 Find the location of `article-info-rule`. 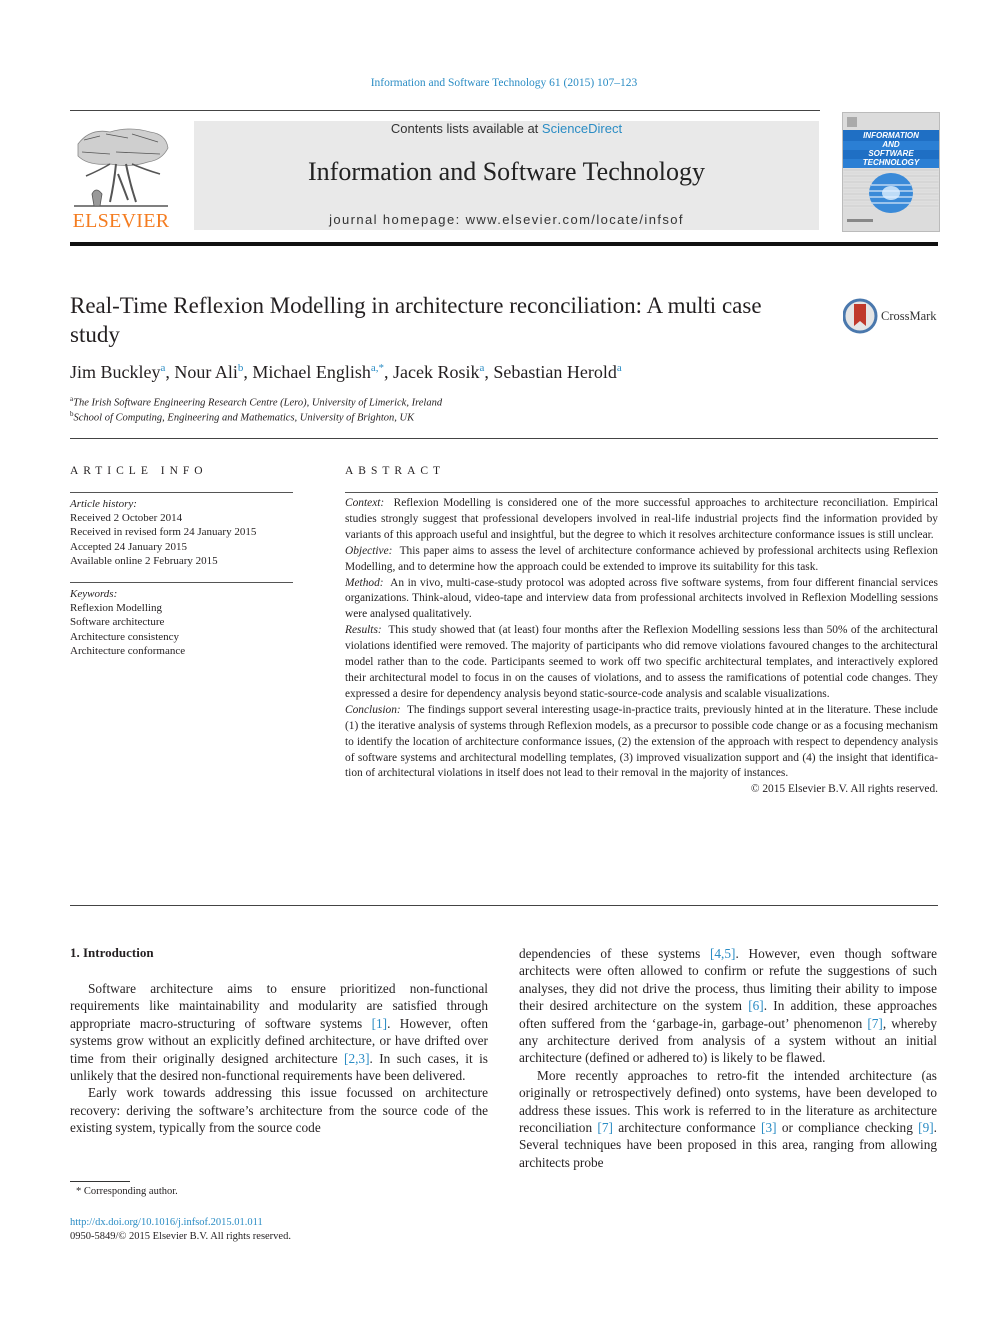

article-info-rule is located at coordinates (181, 492).